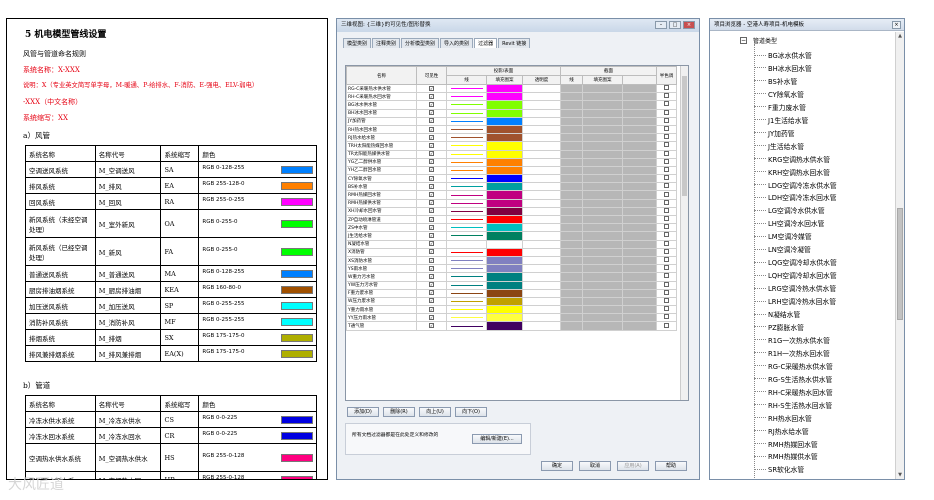 This screenshot has height=500, width=934. Describe the element at coordinates (793, 379) in the screenshot. I see `tree-item: RG-S生活热水供水管` at that location.